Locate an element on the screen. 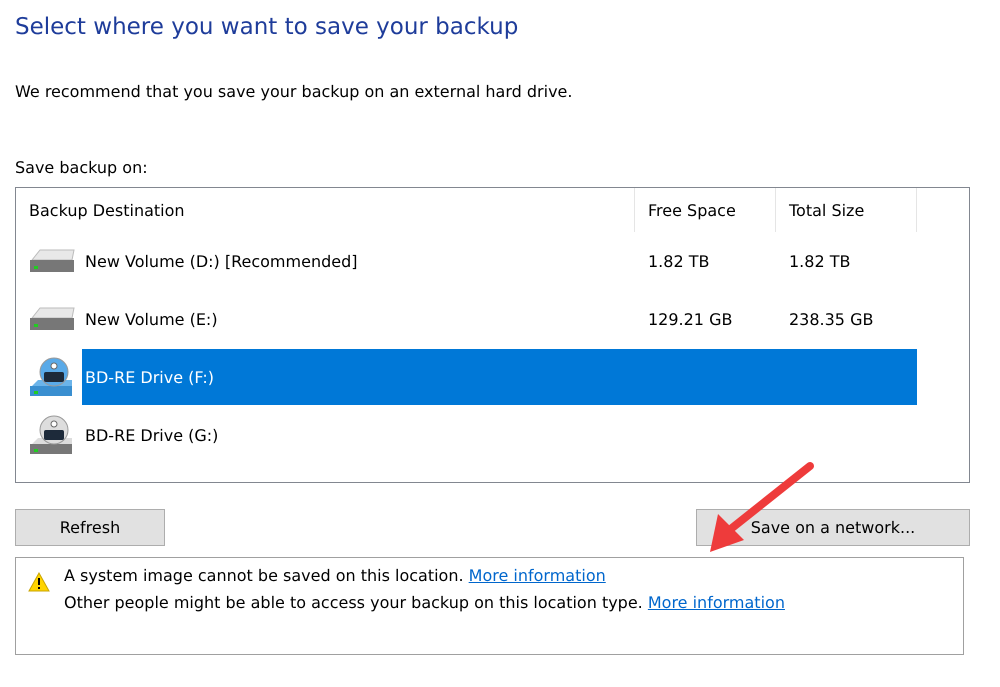  page-title: Select where you want to save your backup is located at coordinates (267, 27).